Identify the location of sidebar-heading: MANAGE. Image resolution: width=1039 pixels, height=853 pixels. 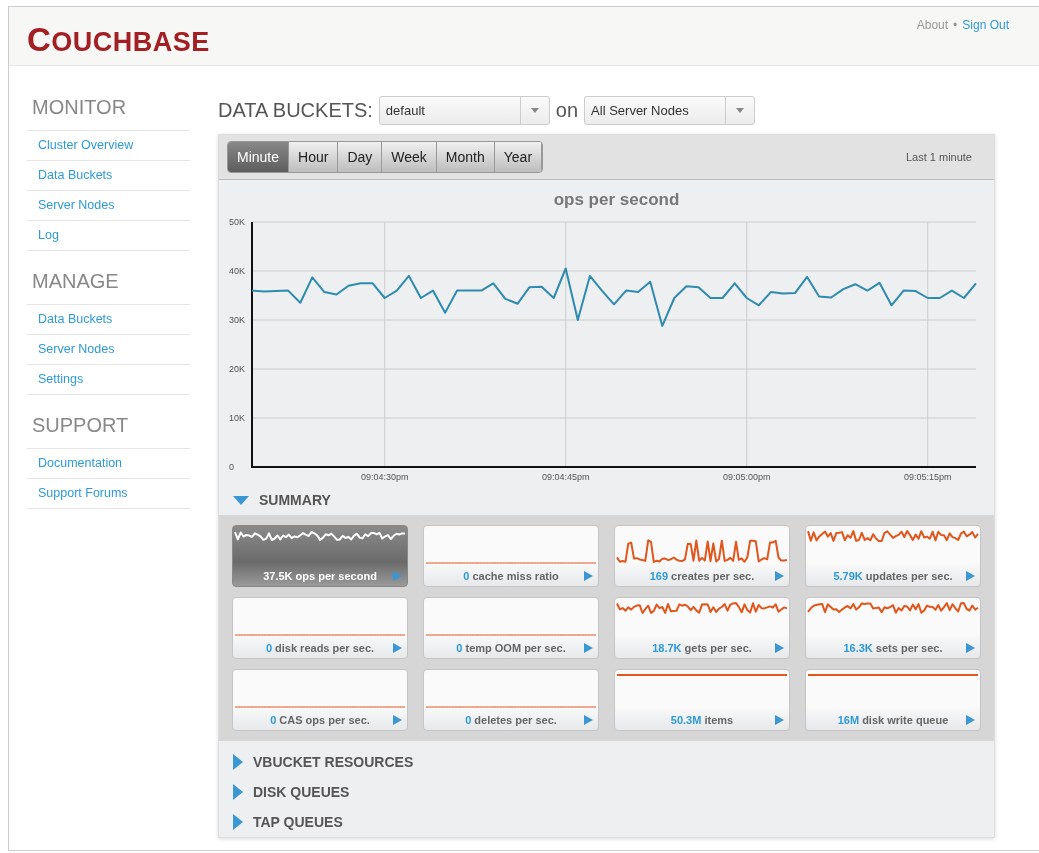
(76, 281).